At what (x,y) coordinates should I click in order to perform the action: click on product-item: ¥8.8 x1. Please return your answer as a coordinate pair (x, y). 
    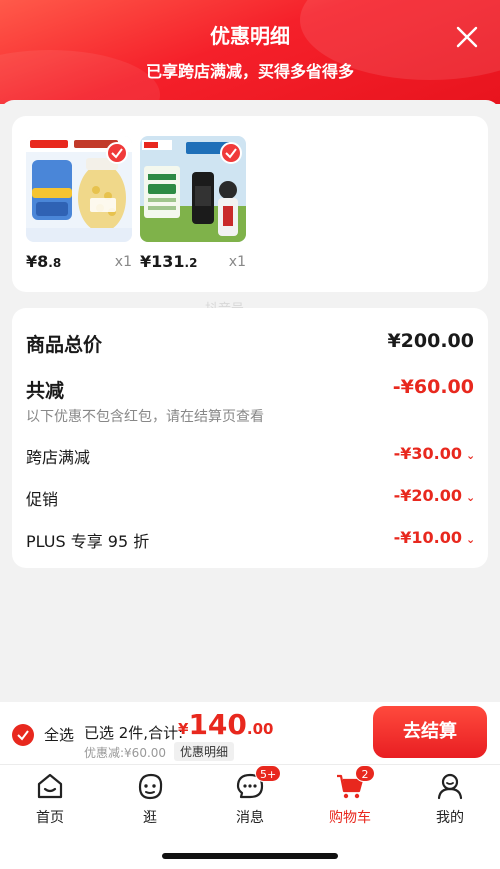
    Looking at the image, I should click on (79, 203).